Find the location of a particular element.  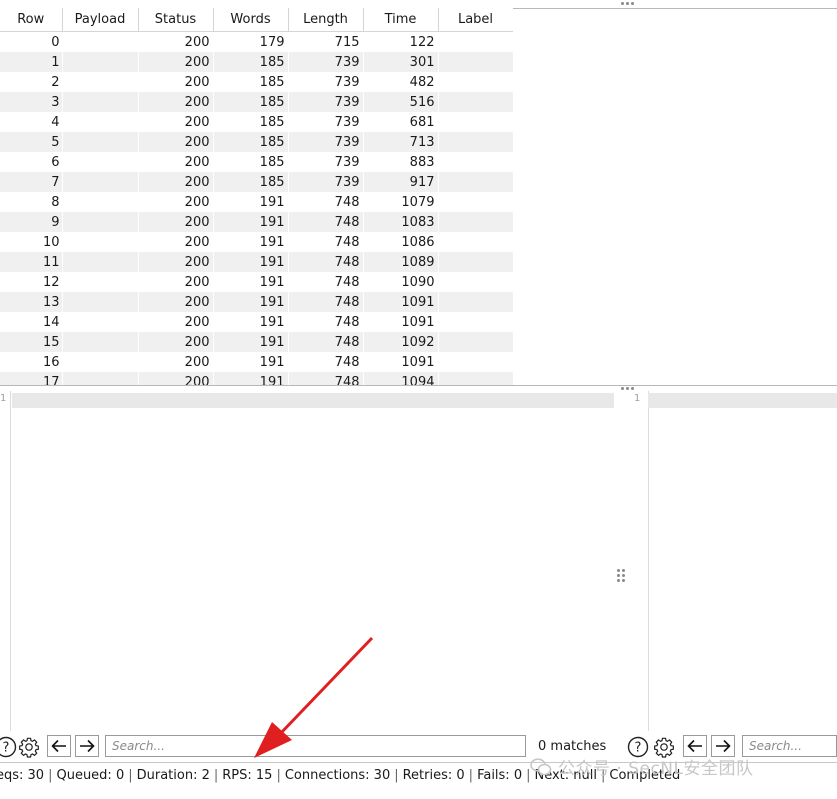

column-header: Length is located at coordinates (326, 20).